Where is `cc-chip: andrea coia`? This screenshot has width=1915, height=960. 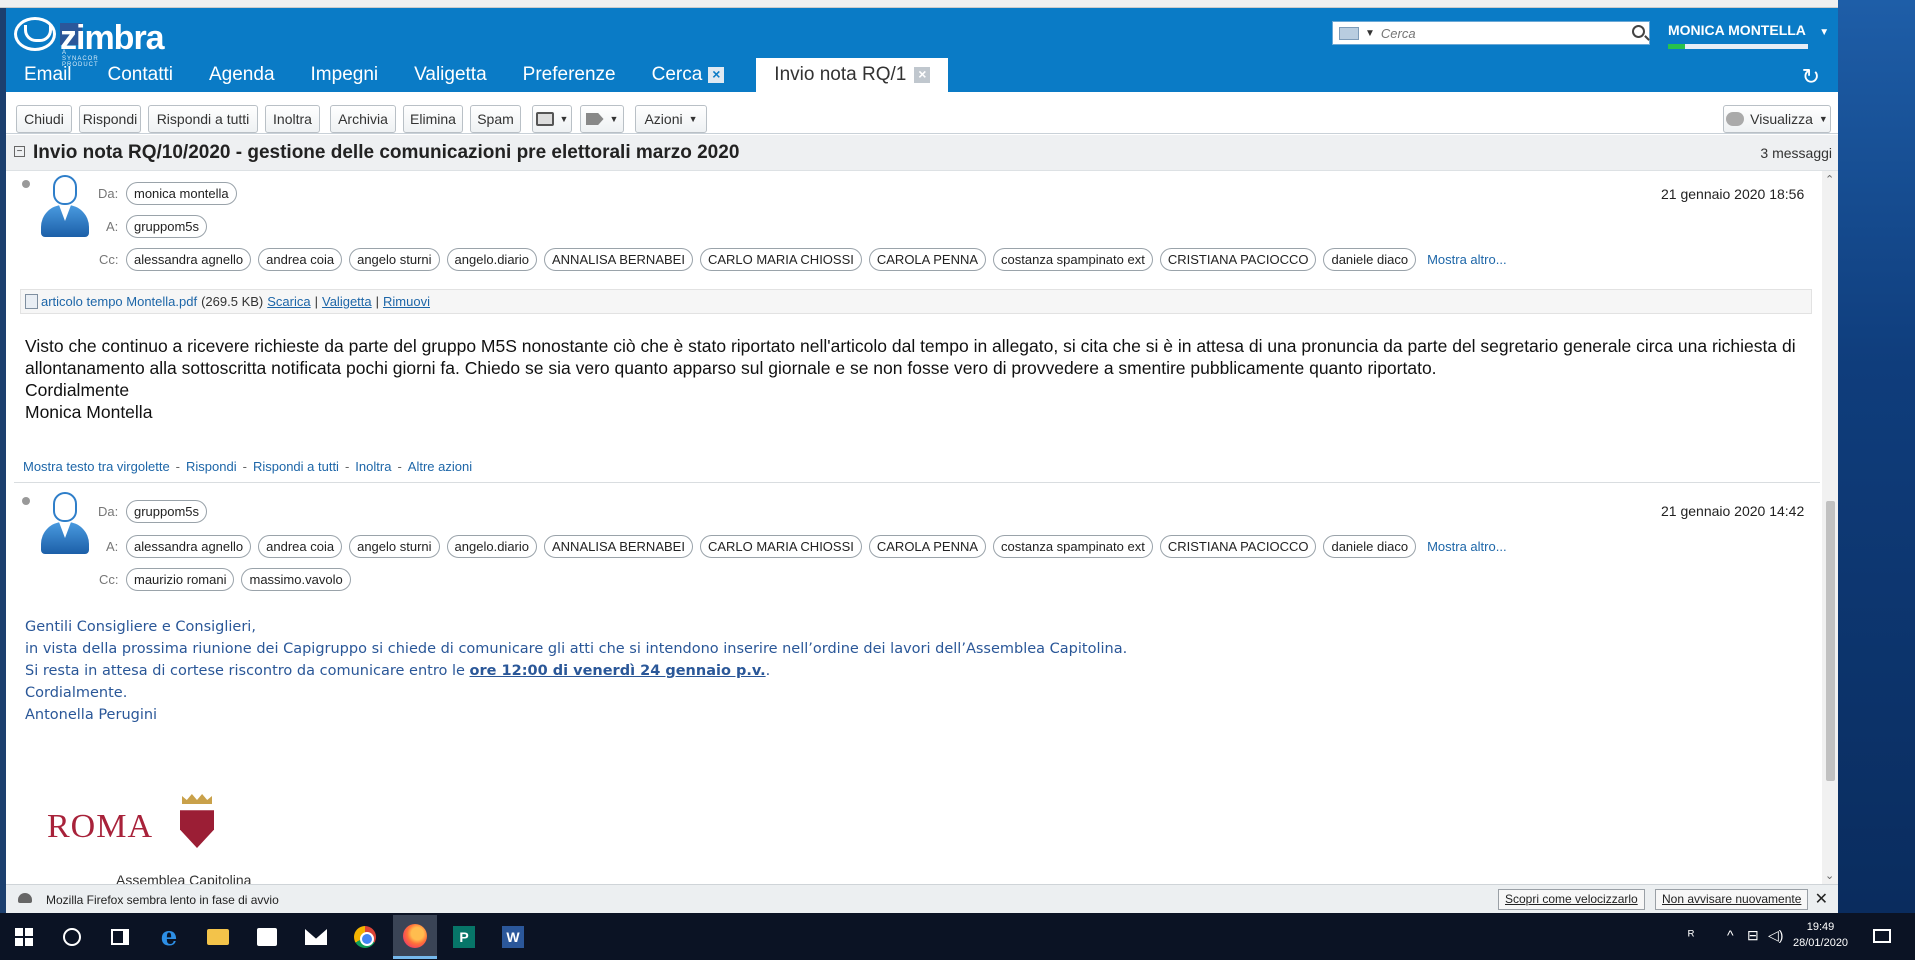 cc-chip: andrea coia is located at coordinates (300, 259).